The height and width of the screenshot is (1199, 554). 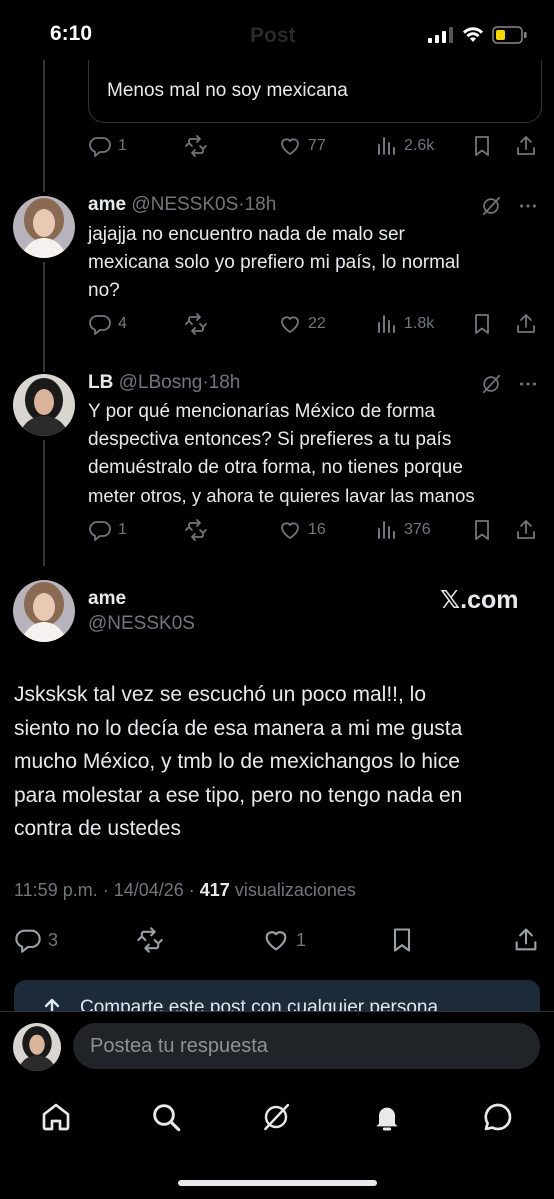 I want to click on display-name: LB, so click(x=100, y=382).